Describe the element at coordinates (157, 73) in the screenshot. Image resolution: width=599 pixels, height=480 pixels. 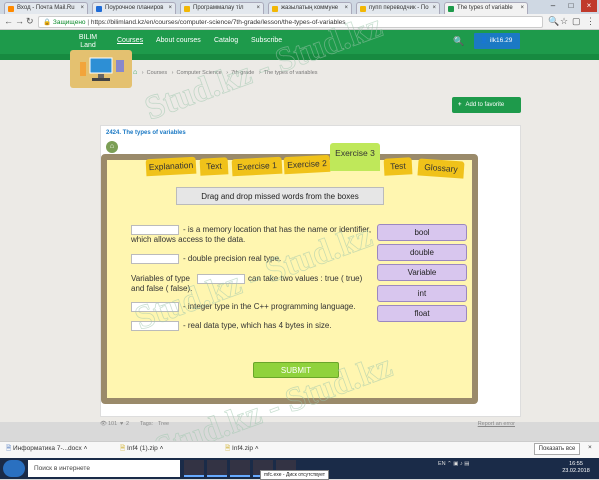
I see `breadcrumb-courses: Courses` at that location.